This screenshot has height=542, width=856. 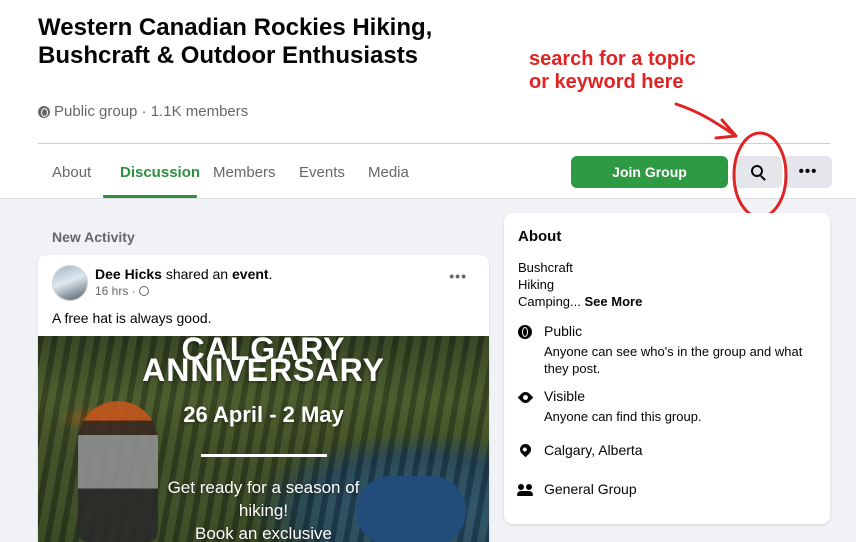 I want to click on more-options-button: •••, so click(x=808, y=172).